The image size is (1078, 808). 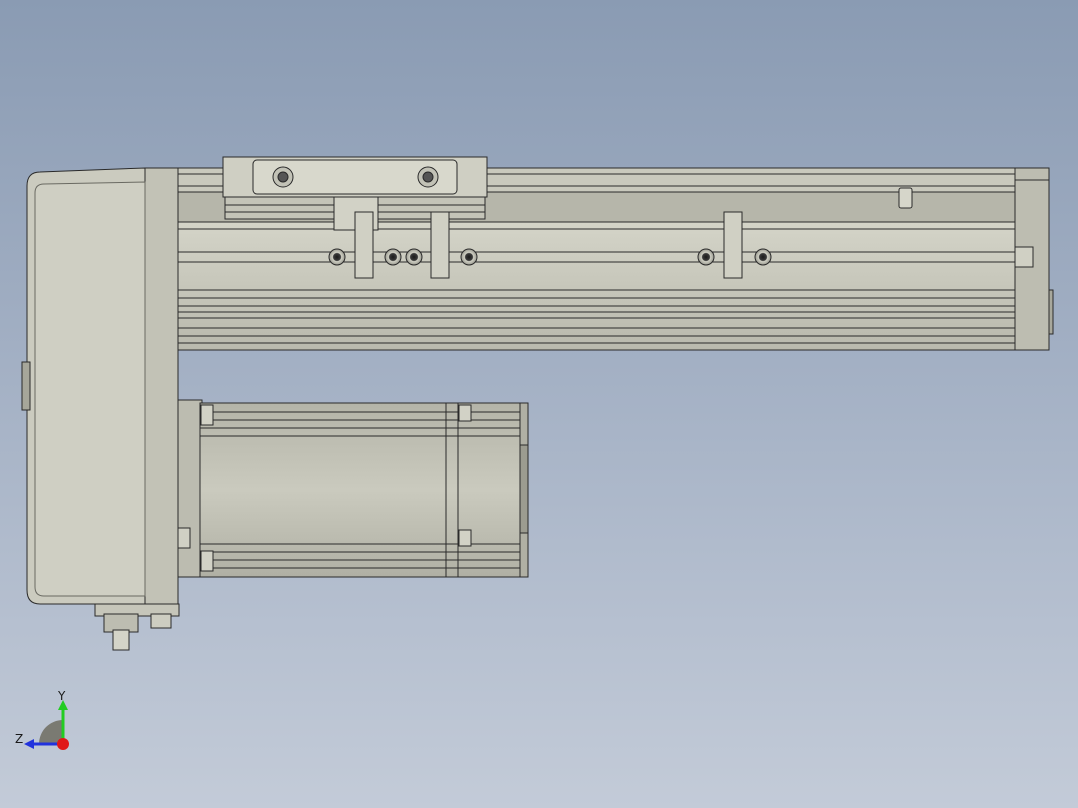 I want to click on orientation-triad, so click(x=50, y=728).